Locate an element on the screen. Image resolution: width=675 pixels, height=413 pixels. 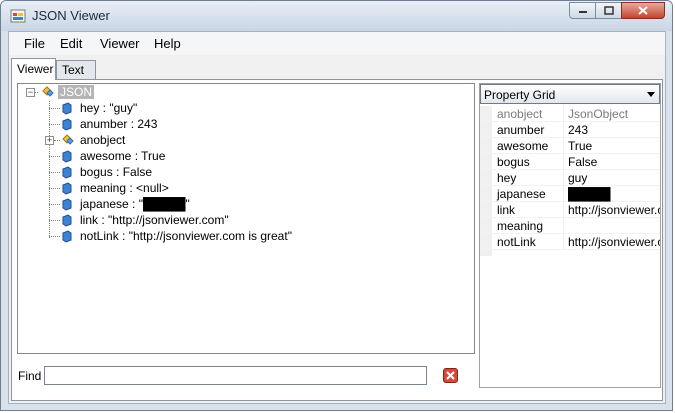
property-row: hey guy is located at coordinates (570, 178).